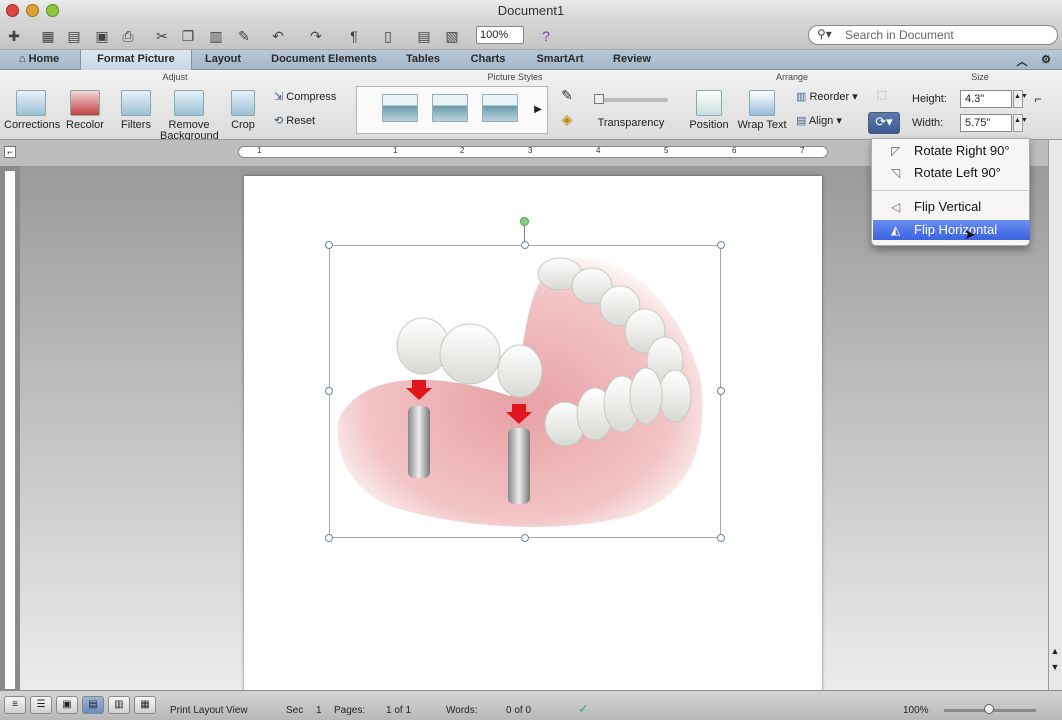 The image size is (1062, 720). Describe the element at coordinates (145, 705) in the screenshot. I see `full-screen-view-button: ▦` at that location.